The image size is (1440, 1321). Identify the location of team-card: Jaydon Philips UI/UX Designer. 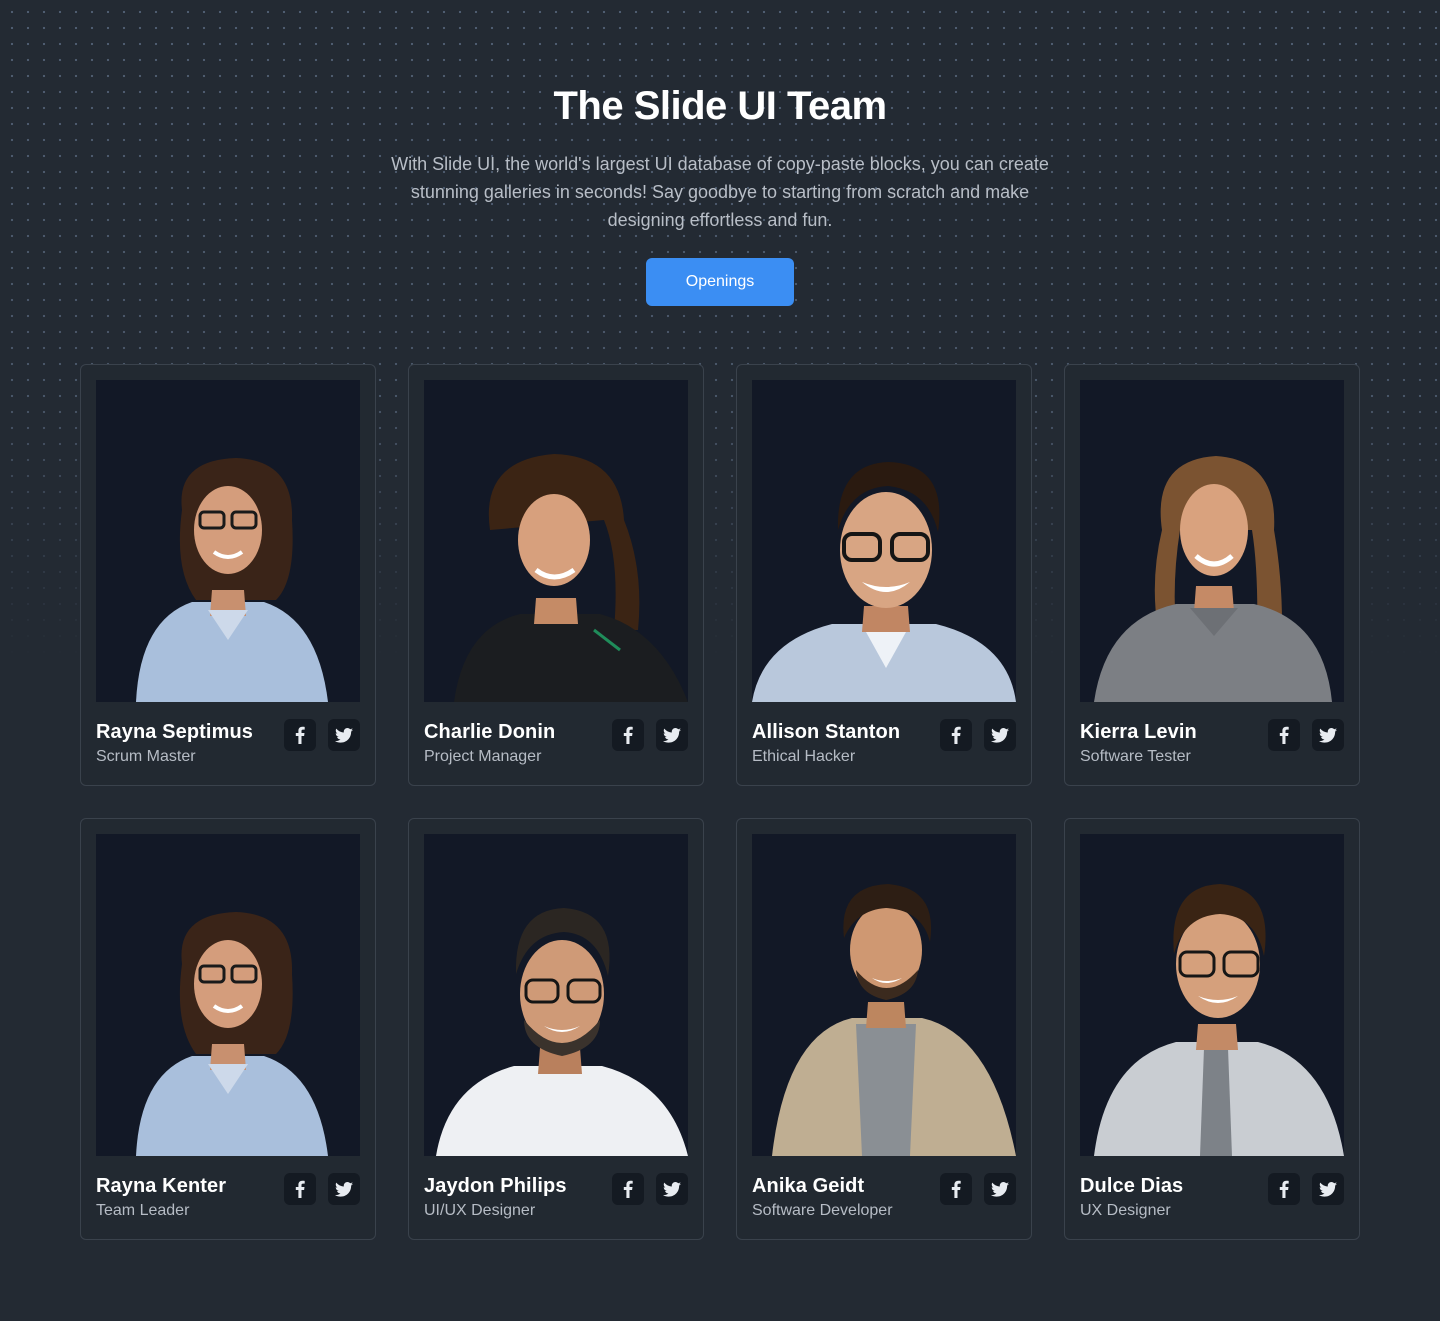
(556, 1029).